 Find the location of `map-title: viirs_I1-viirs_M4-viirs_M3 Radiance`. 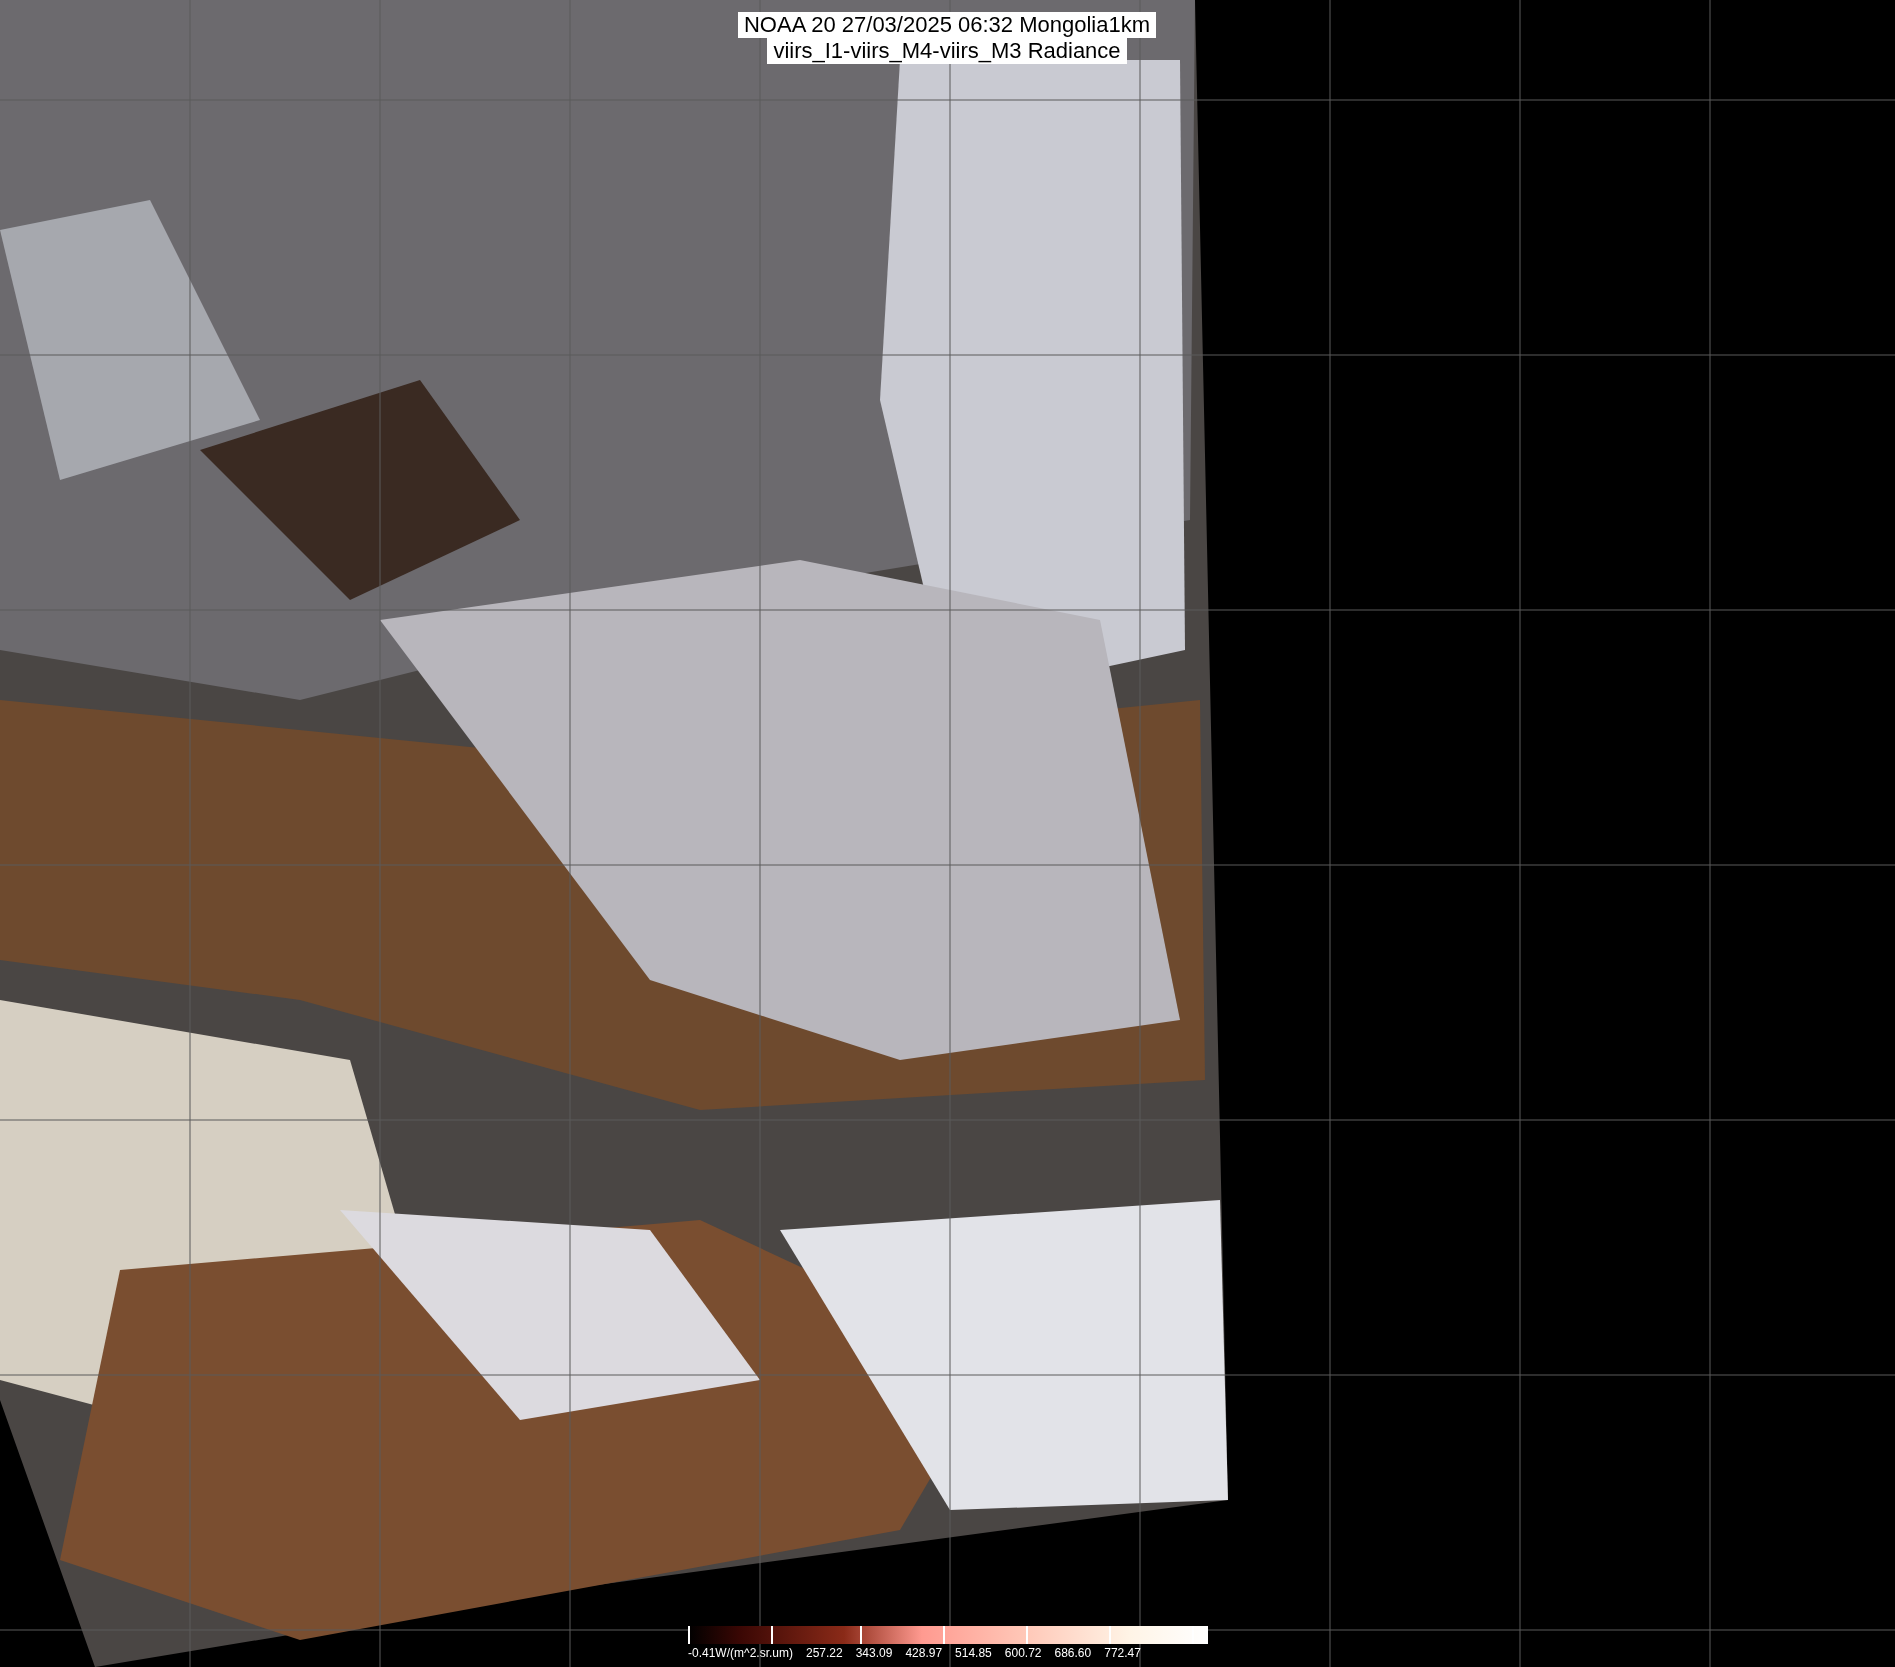

map-title: viirs_I1-viirs_M4-viirs_M3 Radiance is located at coordinates (947, 51).